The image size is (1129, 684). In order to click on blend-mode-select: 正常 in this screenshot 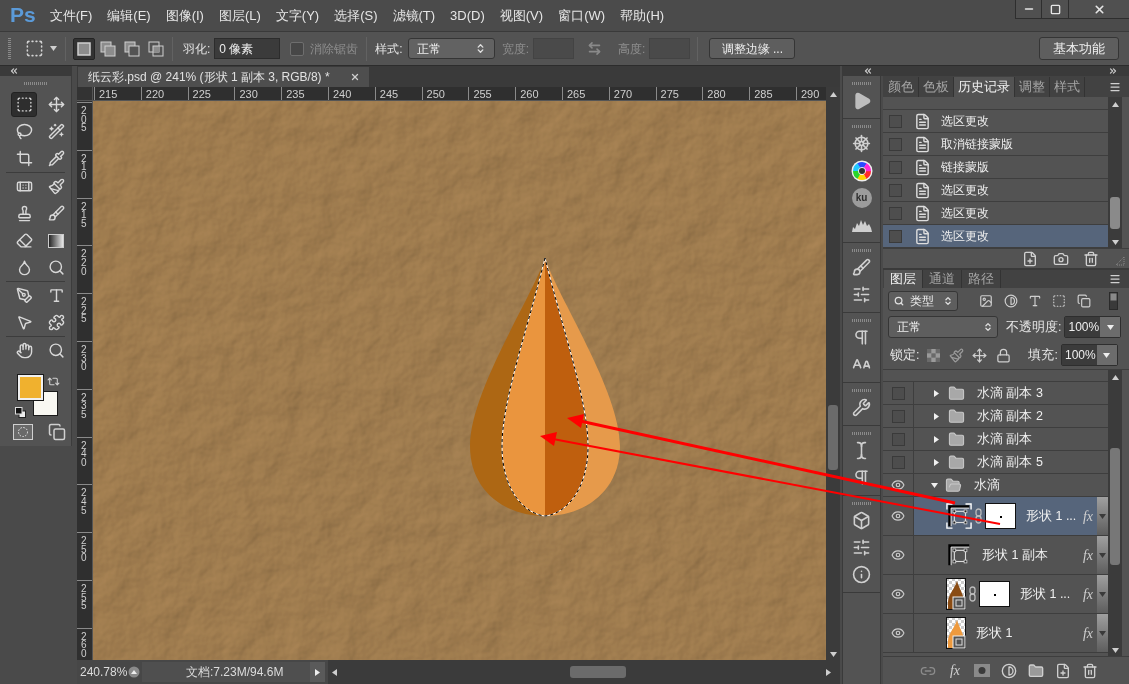, I will do `click(943, 327)`.